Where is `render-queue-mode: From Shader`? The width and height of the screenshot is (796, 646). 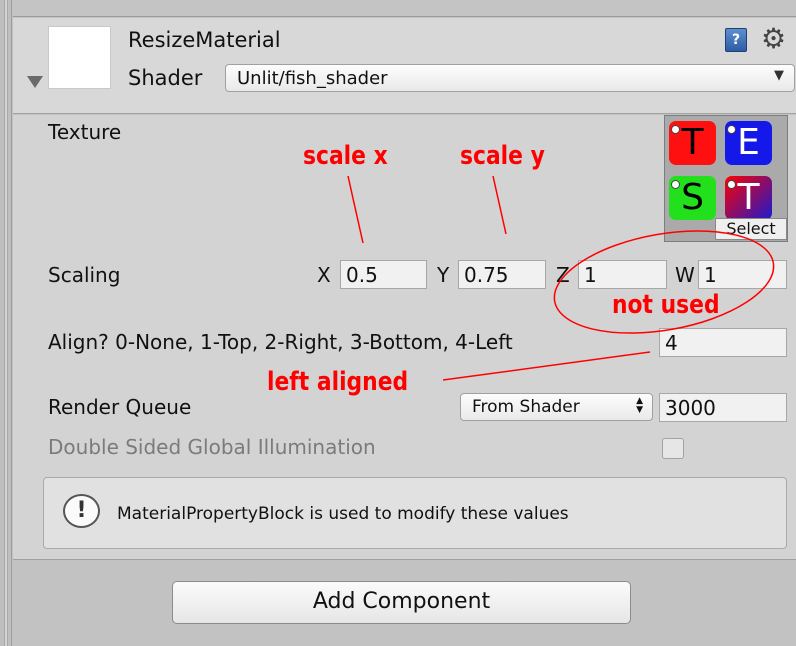
render-queue-mode: From Shader is located at coordinates (526, 407).